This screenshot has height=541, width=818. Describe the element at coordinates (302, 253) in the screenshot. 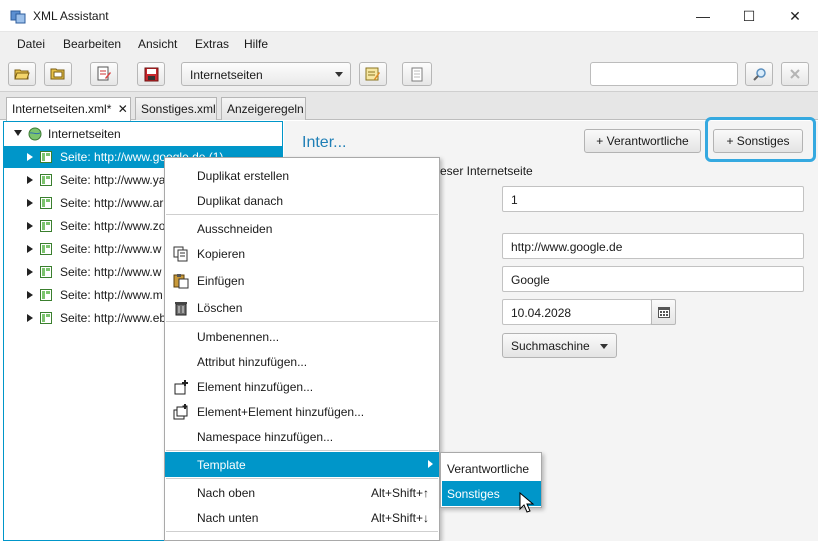

I see `menu-kopieren: Kopieren` at that location.